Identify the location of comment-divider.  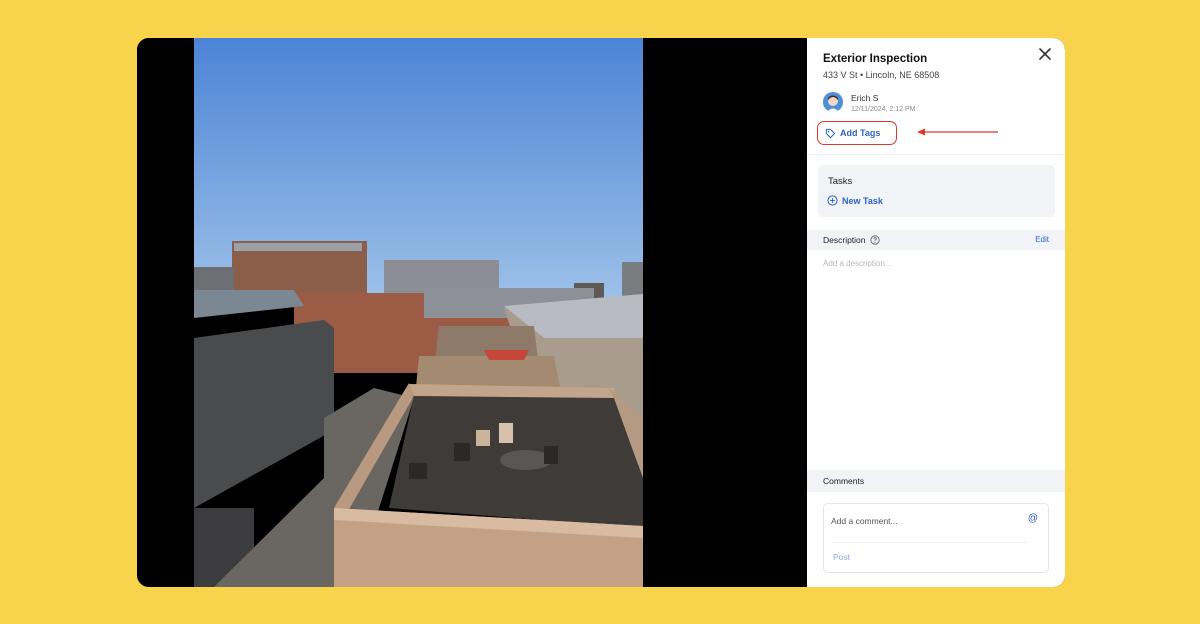
(930, 542).